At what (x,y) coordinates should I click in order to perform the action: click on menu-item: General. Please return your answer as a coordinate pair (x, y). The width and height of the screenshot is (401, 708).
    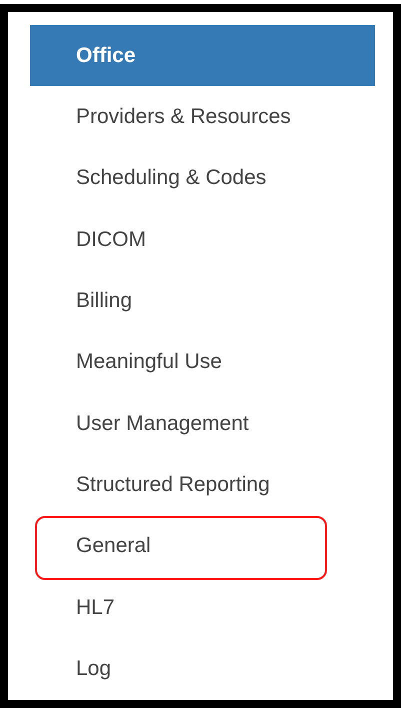
    Looking at the image, I should click on (202, 546).